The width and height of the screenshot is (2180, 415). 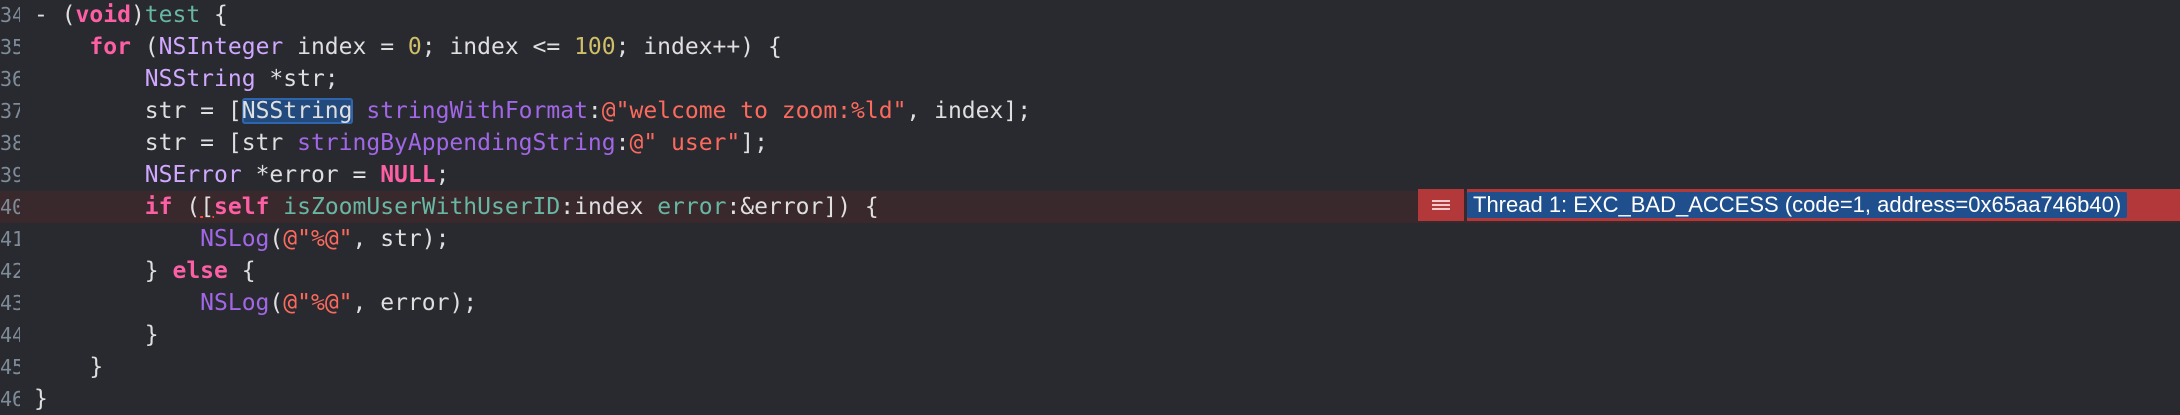 I want to click on code-token: void, so click(x=103, y=15).